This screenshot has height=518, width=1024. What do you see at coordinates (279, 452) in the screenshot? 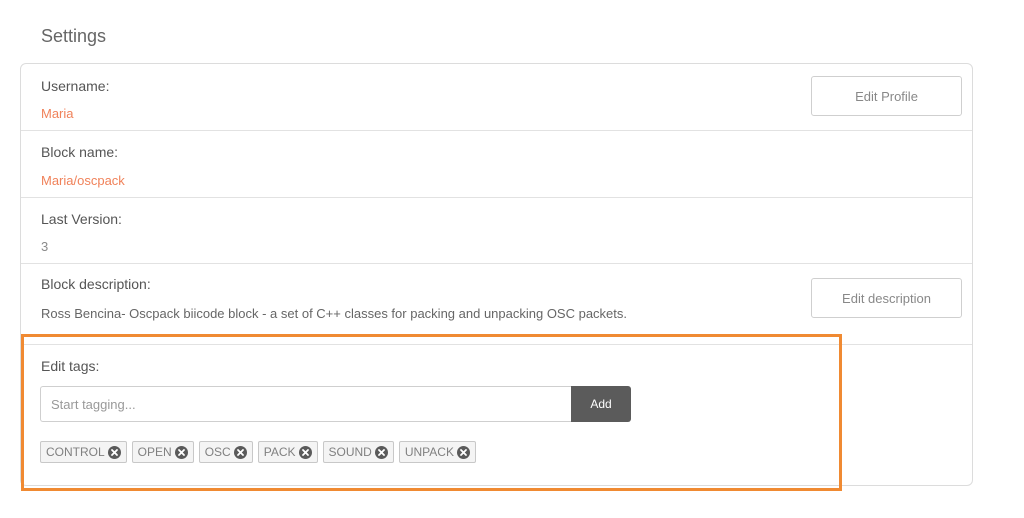
I see `tag-label: PACK` at bounding box center [279, 452].